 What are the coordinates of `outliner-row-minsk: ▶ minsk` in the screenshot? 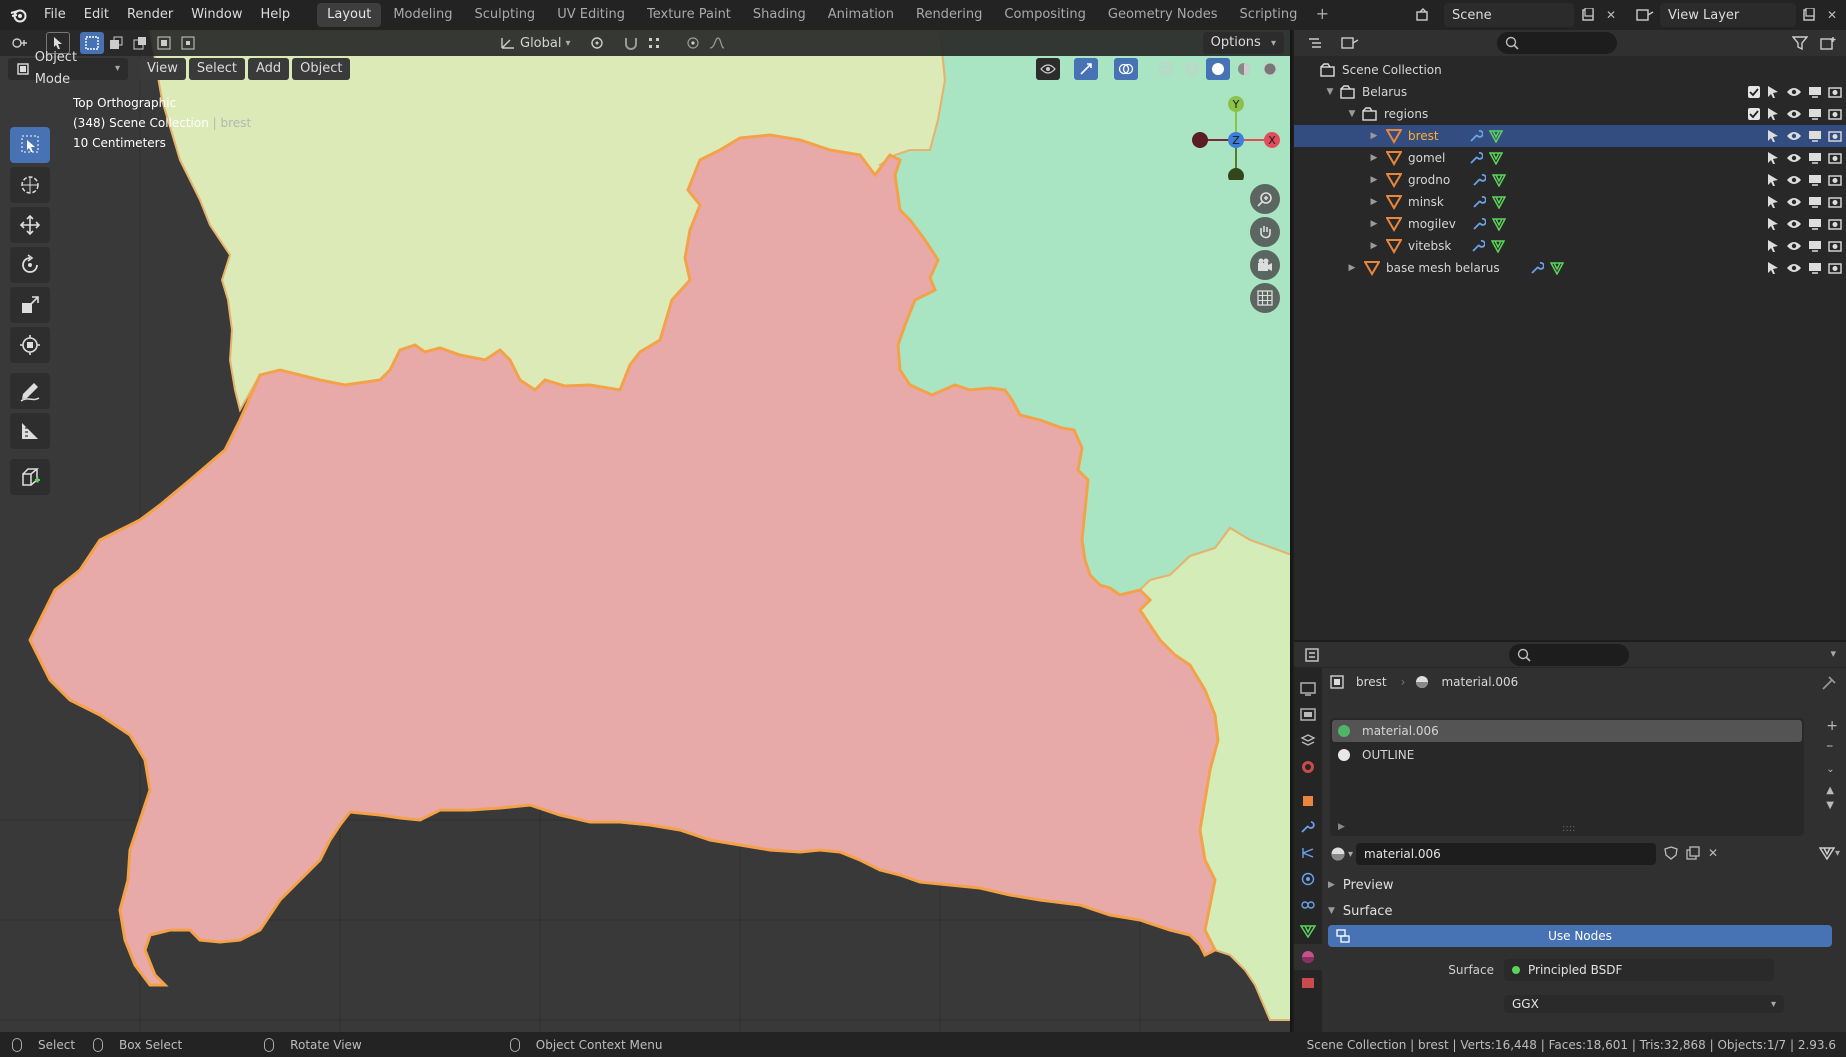 It's located at (1570, 202).